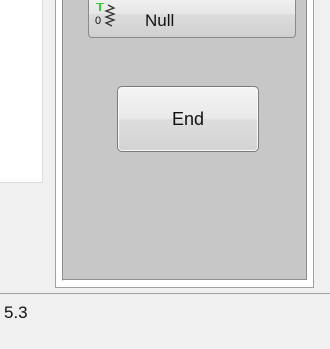 The width and height of the screenshot is (330, 349). I want to click on null-mode-button: 0 Null, so click(192, 19).